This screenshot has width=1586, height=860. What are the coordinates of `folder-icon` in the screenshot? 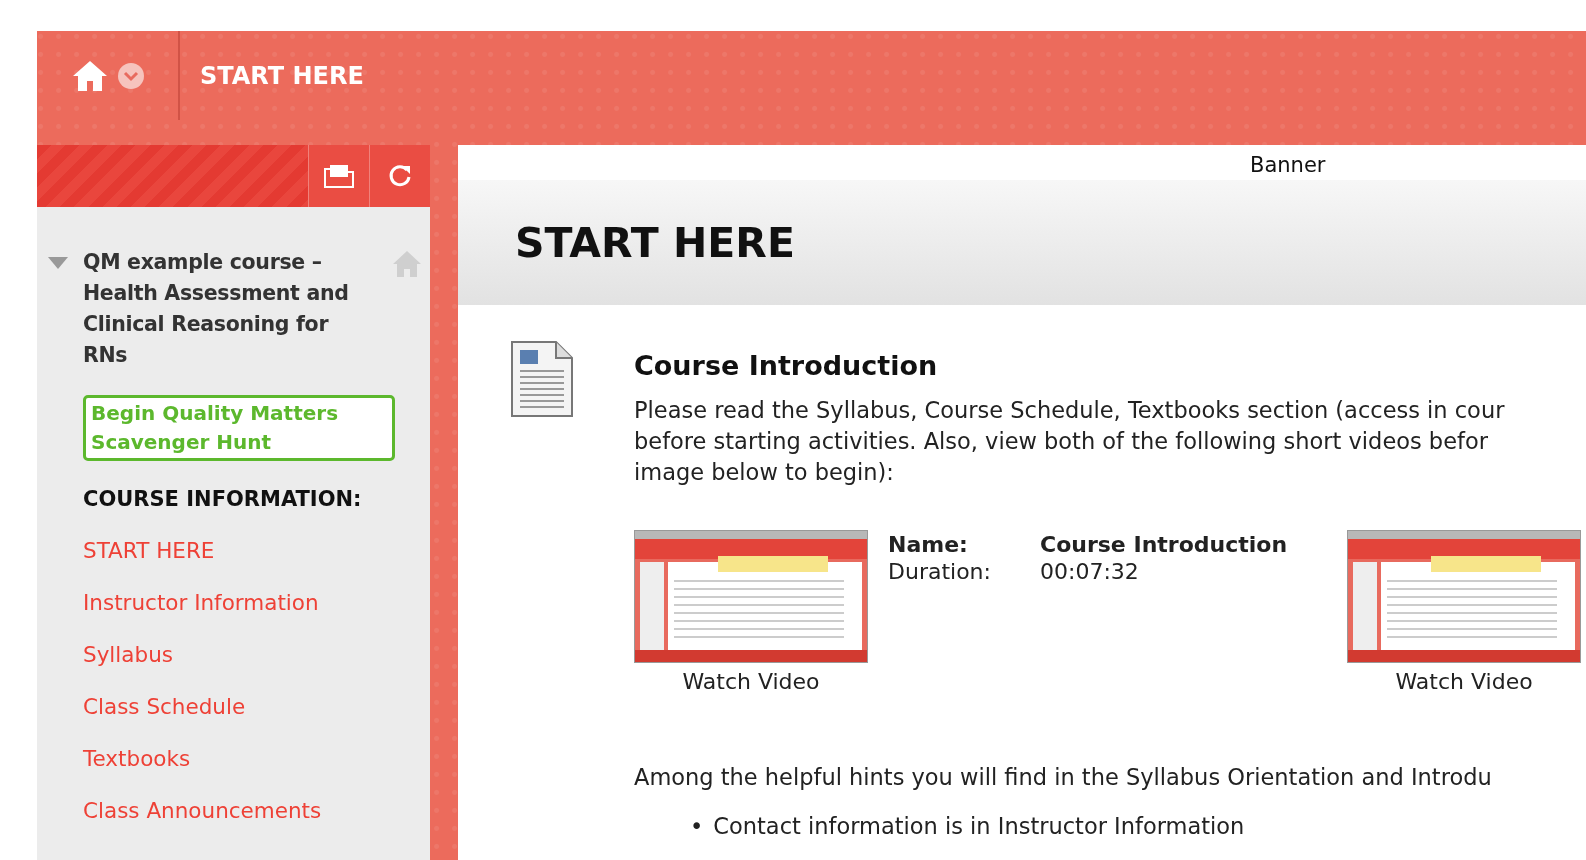 It's located at (339, 176).